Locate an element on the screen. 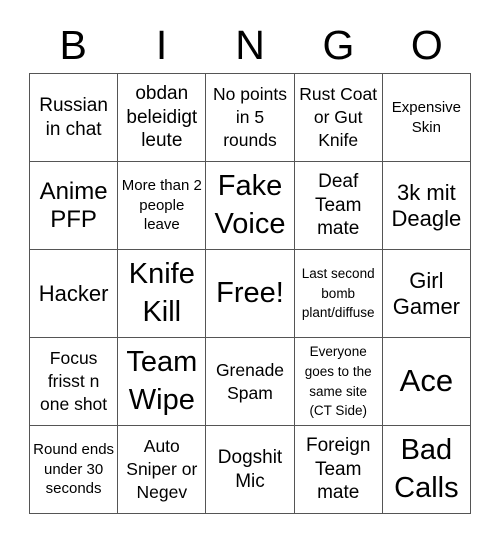  bingo-header: B I N G O is located at coordinates (250, 45).